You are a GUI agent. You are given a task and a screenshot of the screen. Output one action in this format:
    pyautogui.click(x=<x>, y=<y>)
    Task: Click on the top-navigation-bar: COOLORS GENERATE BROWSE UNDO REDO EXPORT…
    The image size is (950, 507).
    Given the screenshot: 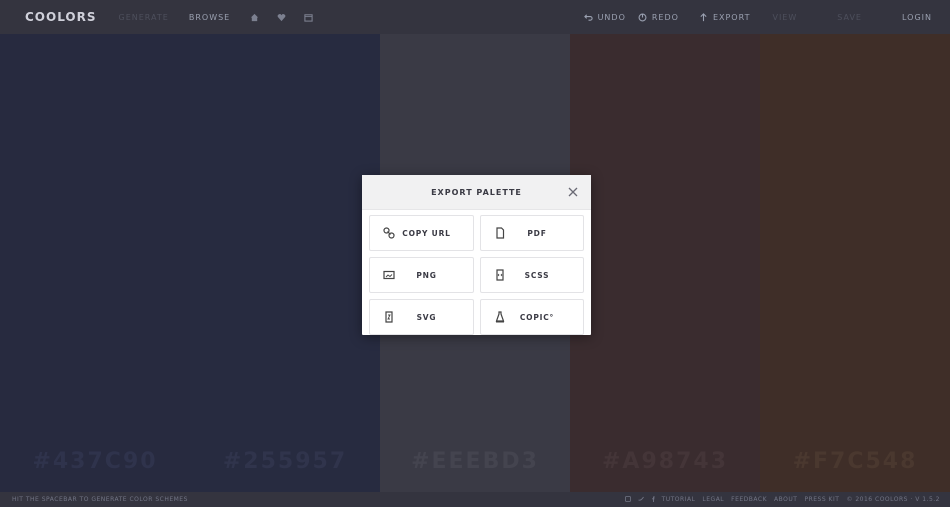 What is the action you would take?
    pyautogui.click(x=475, y=17)
    